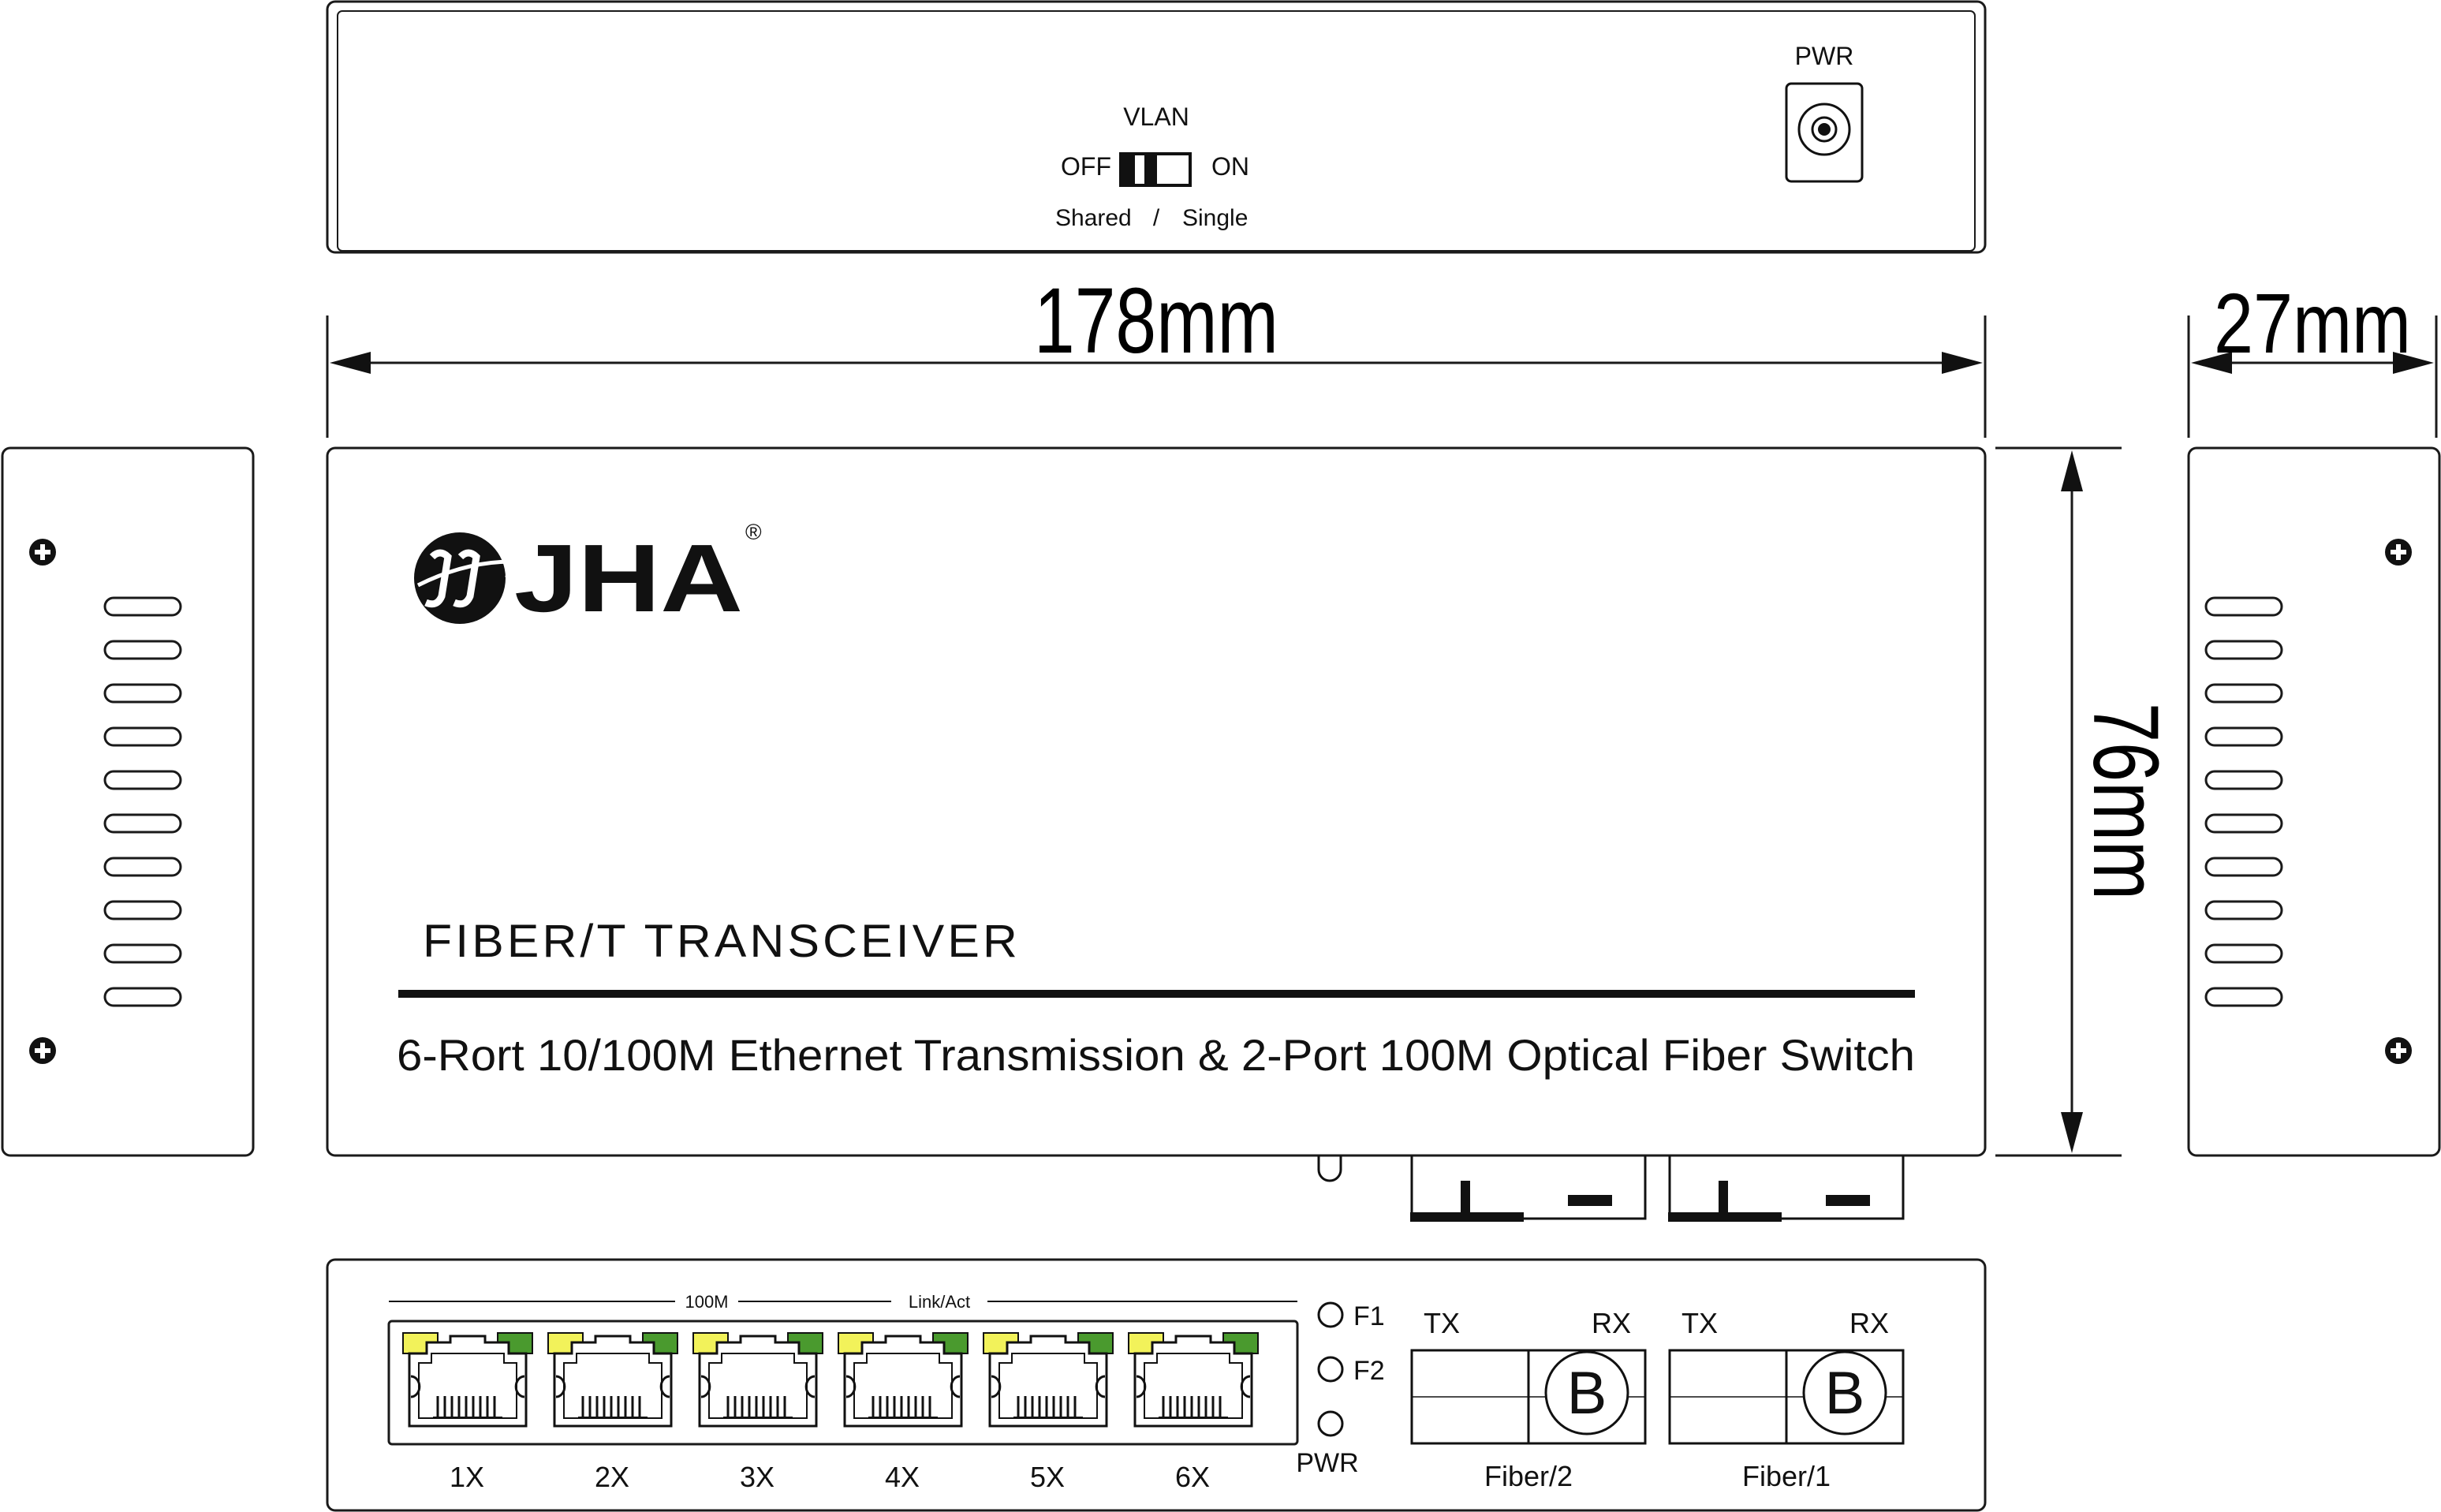 Image resolution: width=2441 pixels, height=1512 pixels. I want to click on port-label-2x: 2X, so click(612, 1477).